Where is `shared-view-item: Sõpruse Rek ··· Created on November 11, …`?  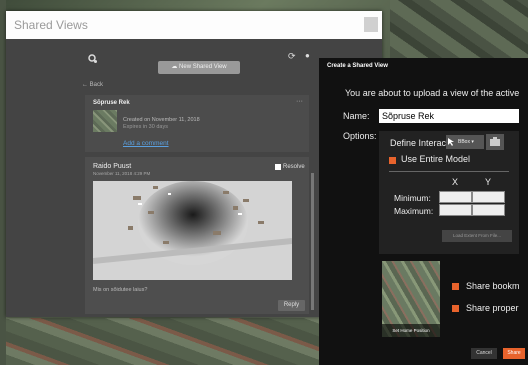
shared-view-item: Sõpruse Rek ··· Created on November 11, … is located at coordinates (197, 123).